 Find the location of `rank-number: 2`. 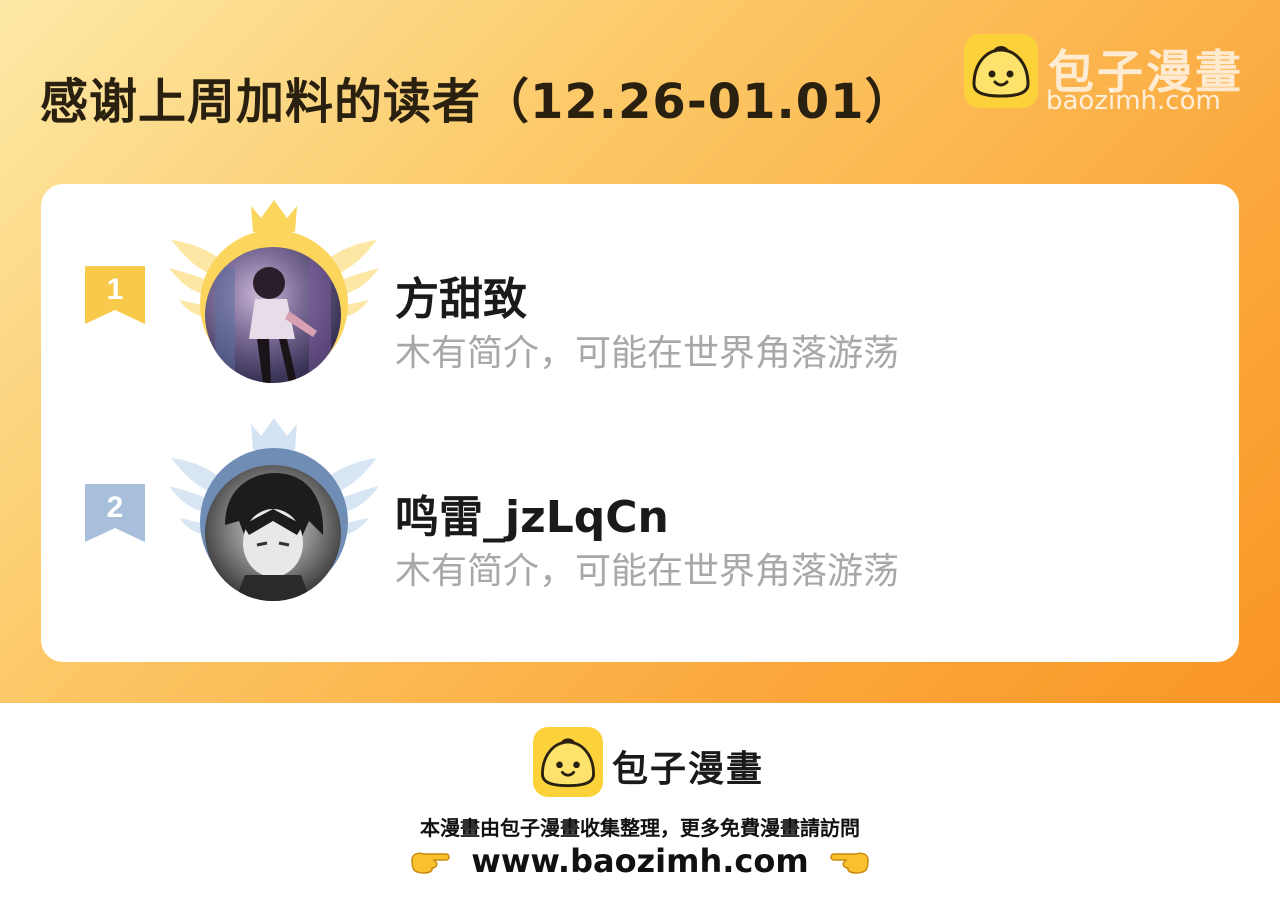

rank-number: 2 is located at coordinates (115, 507).